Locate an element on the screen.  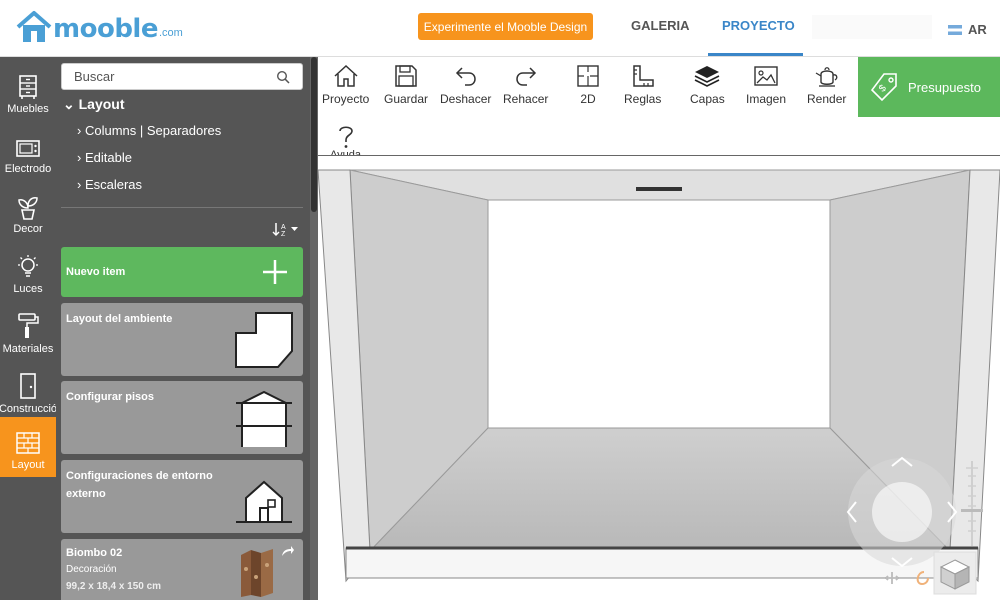
tool-label: Render is located at coordinates (827, 99).